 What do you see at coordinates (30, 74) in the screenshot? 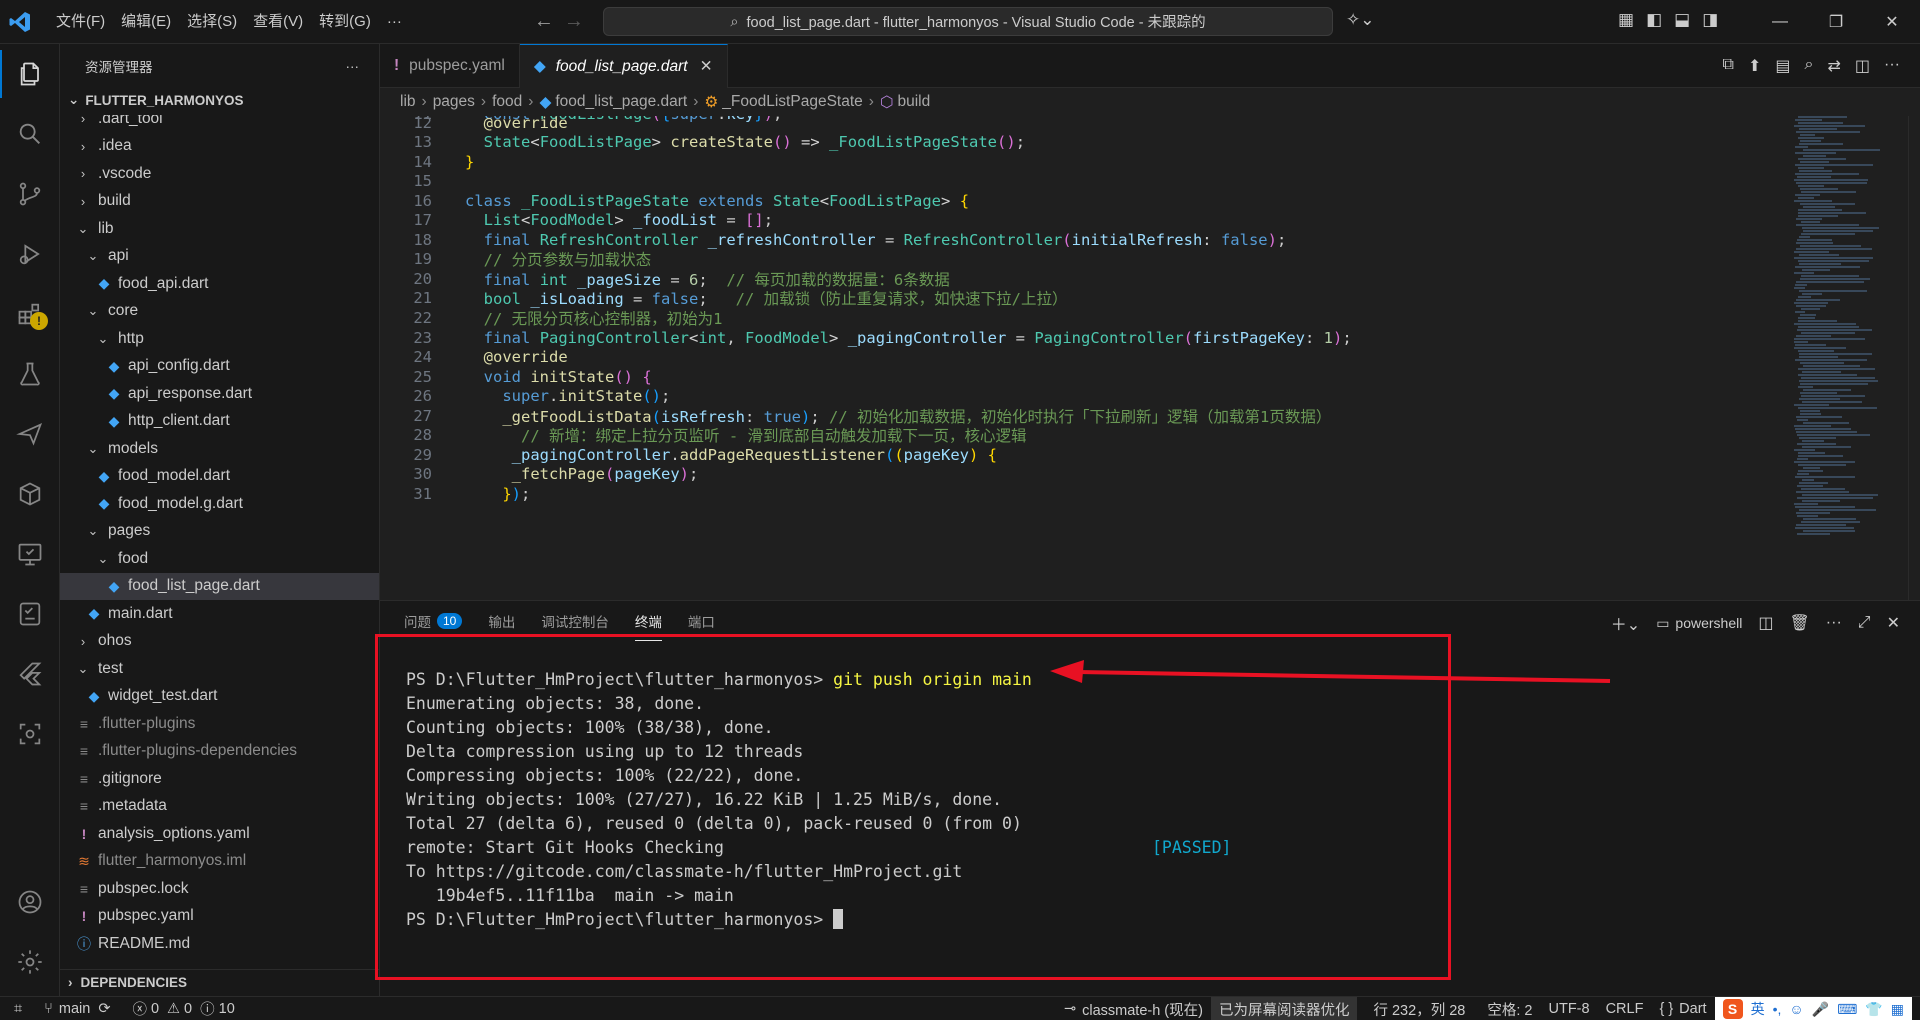
I see `explorer-icon` at bounding box center [30, 74].